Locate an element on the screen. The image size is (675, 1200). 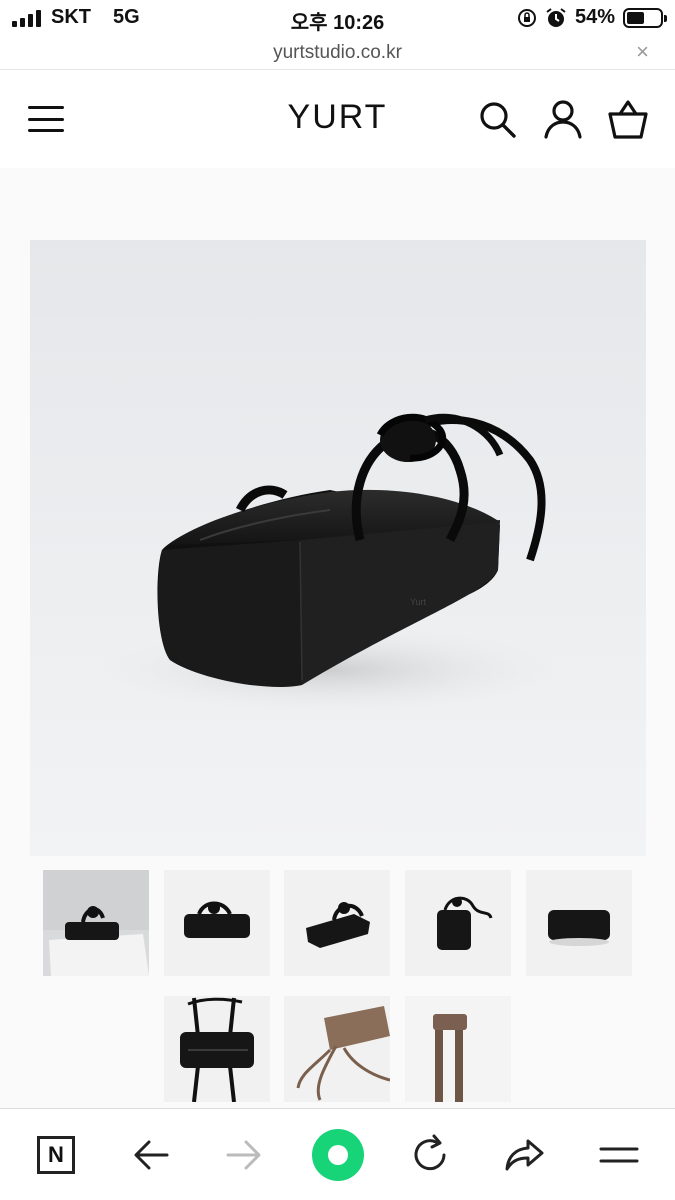
site-header: YURT is located at coordinates (337, 120).